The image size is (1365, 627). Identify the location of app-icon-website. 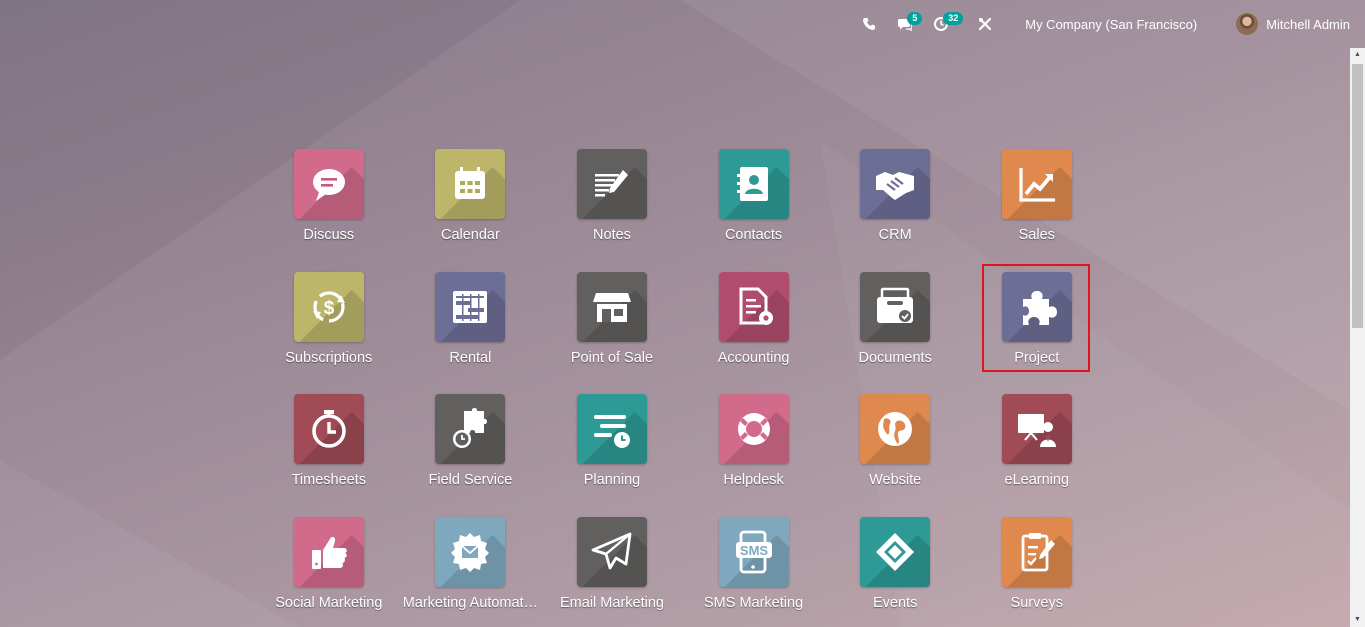
(895, 429).